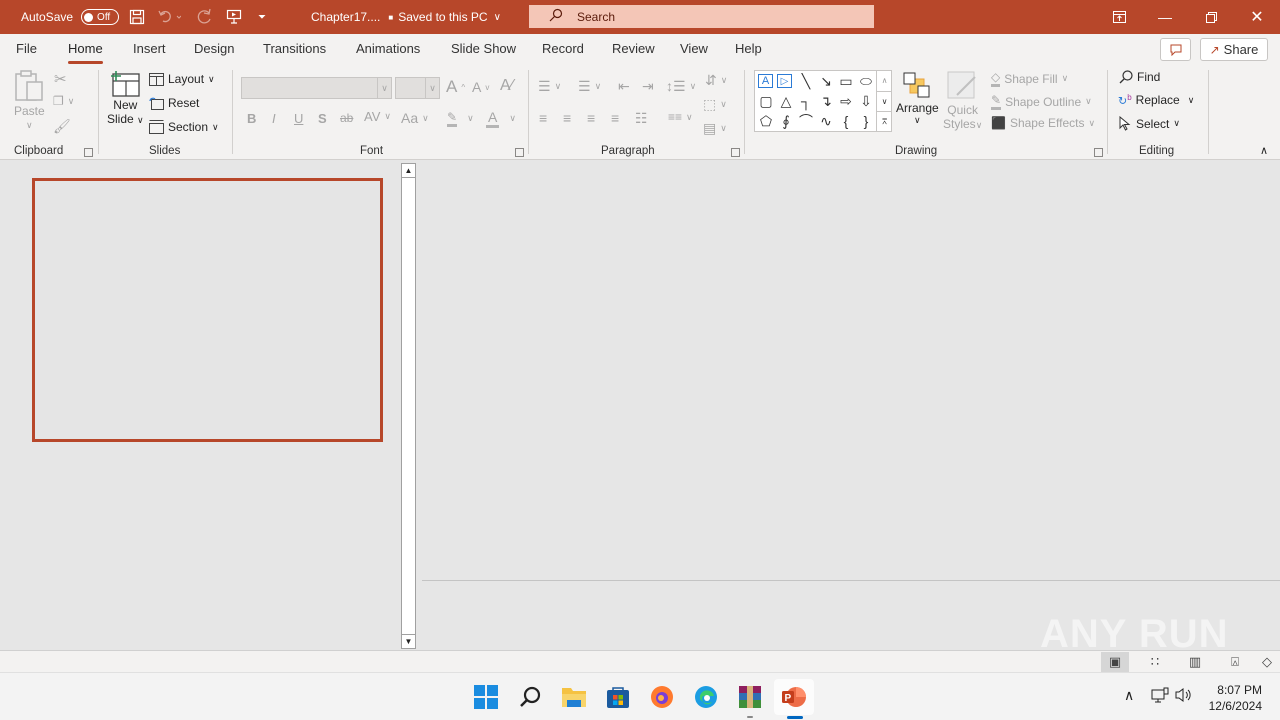 Image resolution: width=1280 pixels, height=720 pixels. I want to click on tab-transitions: Transitions, so click(294, 48).